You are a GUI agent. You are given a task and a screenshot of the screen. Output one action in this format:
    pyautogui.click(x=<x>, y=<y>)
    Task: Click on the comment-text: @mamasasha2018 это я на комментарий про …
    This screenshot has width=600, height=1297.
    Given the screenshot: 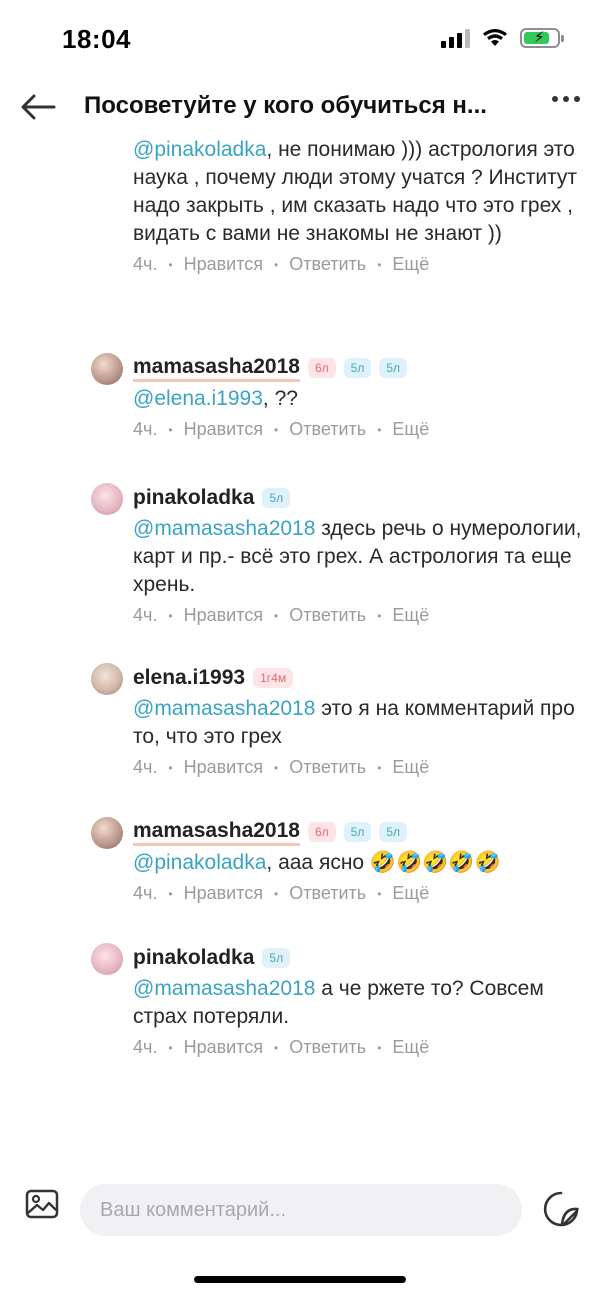 What is the action you would take?
    pyautogui.click(x=354, y=722)
    